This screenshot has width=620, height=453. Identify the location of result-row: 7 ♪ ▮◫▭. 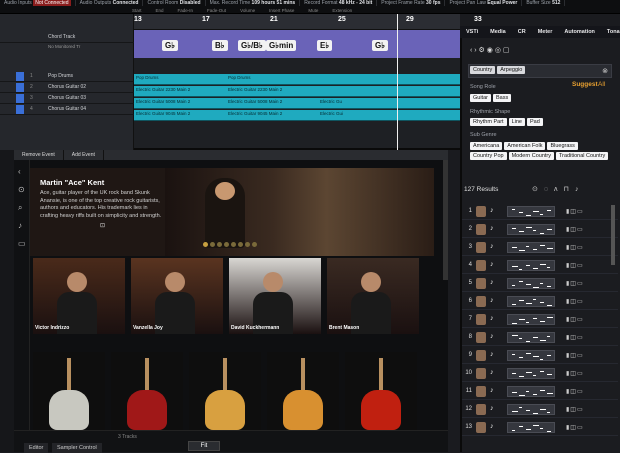
(540, 320).